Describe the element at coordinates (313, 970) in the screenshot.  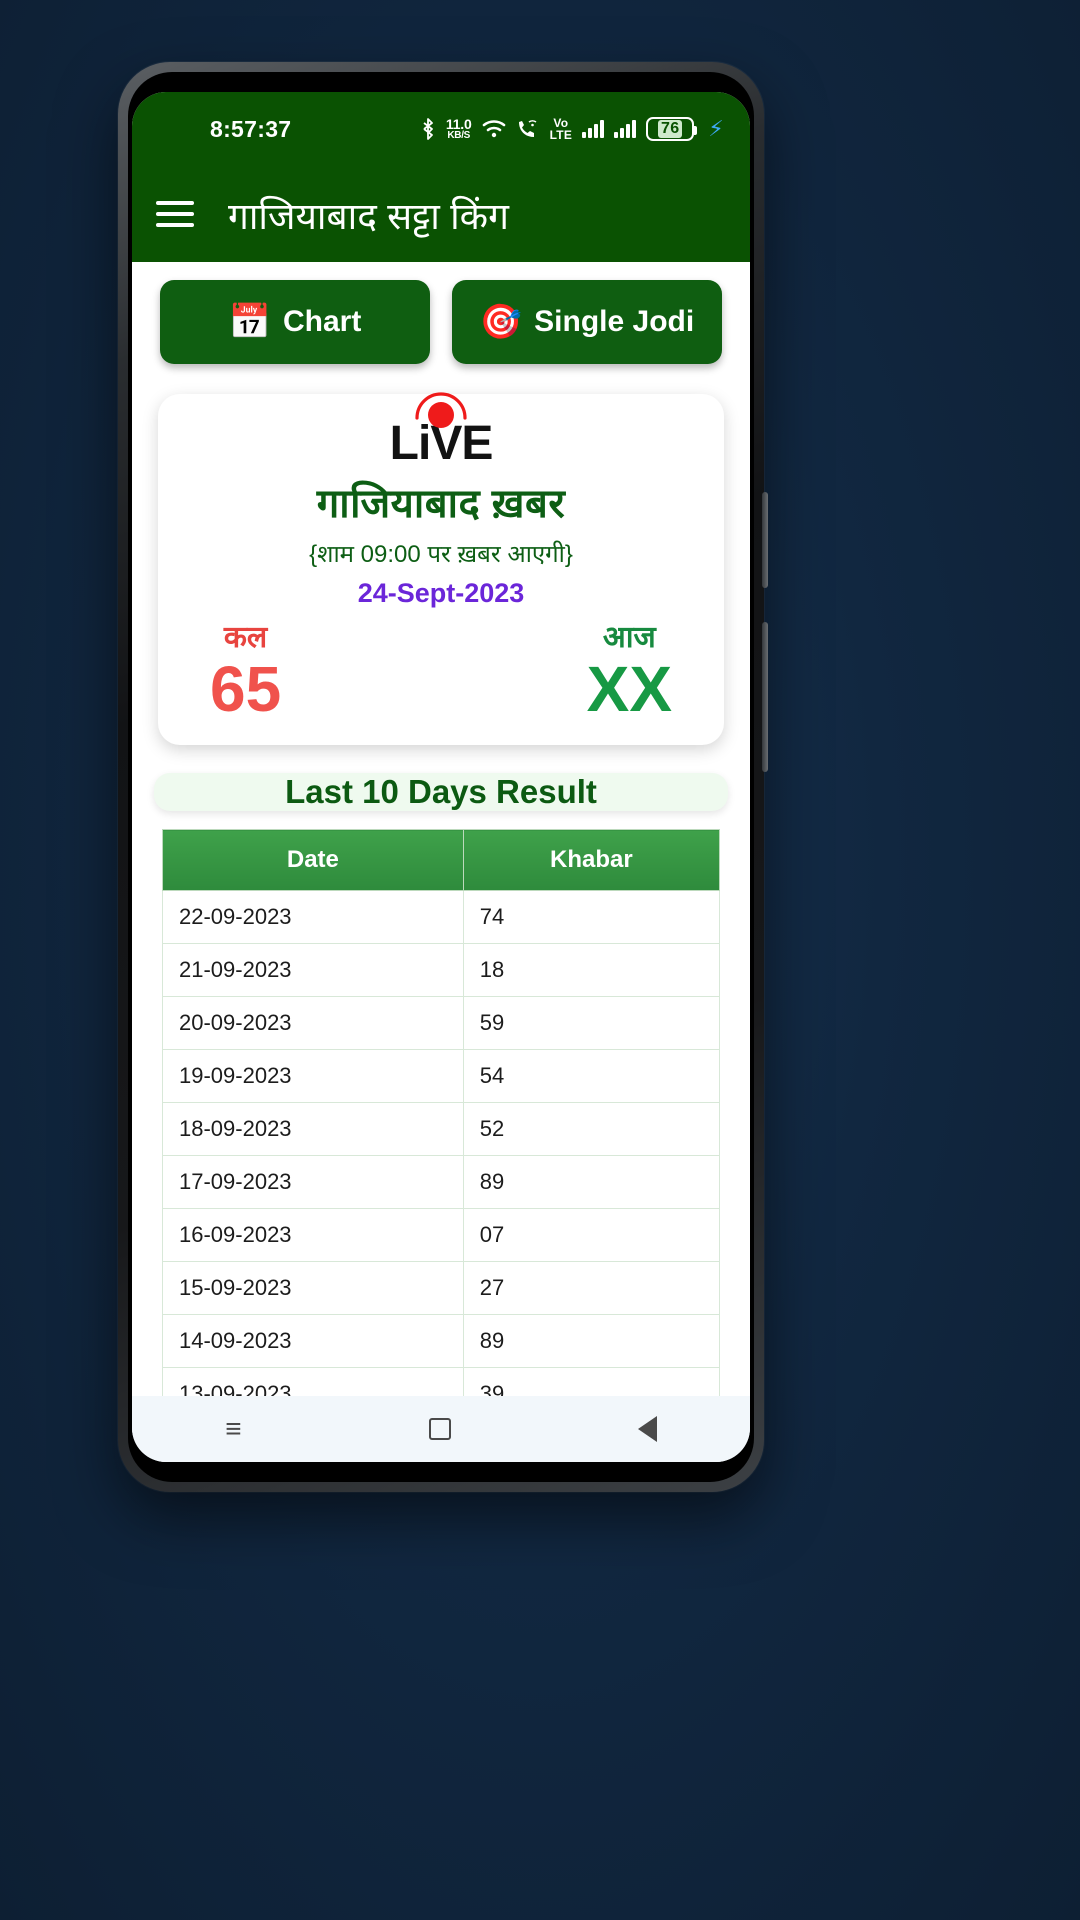
I see `cell-date: 21-09-2023` at that location.